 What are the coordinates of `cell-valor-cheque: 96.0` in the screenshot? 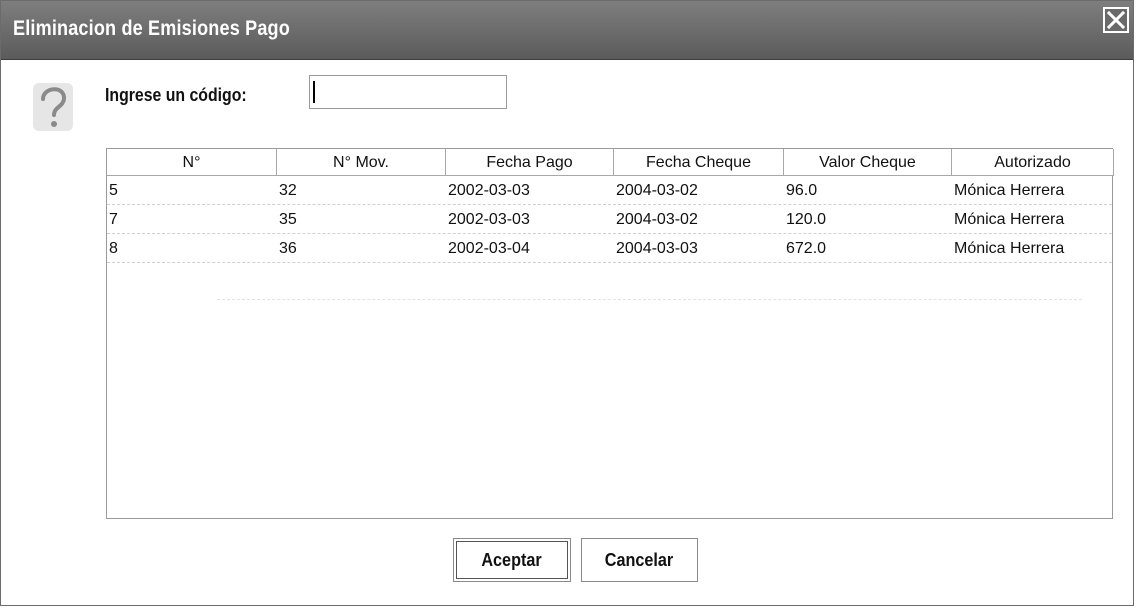 It's located at (802, 190).